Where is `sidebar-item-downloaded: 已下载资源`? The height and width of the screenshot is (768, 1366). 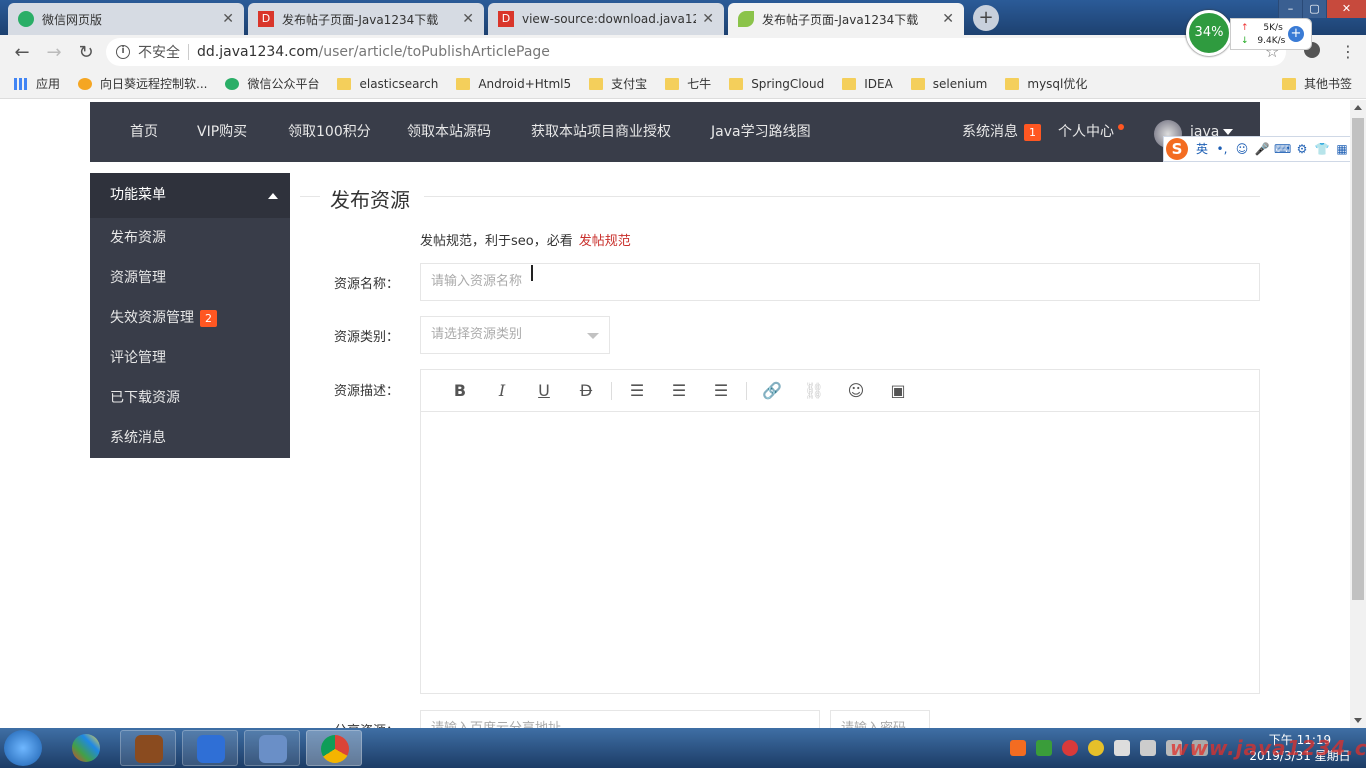
sidebar-item-downloaded: 已下载资源 is located at coordinates (190, 398).